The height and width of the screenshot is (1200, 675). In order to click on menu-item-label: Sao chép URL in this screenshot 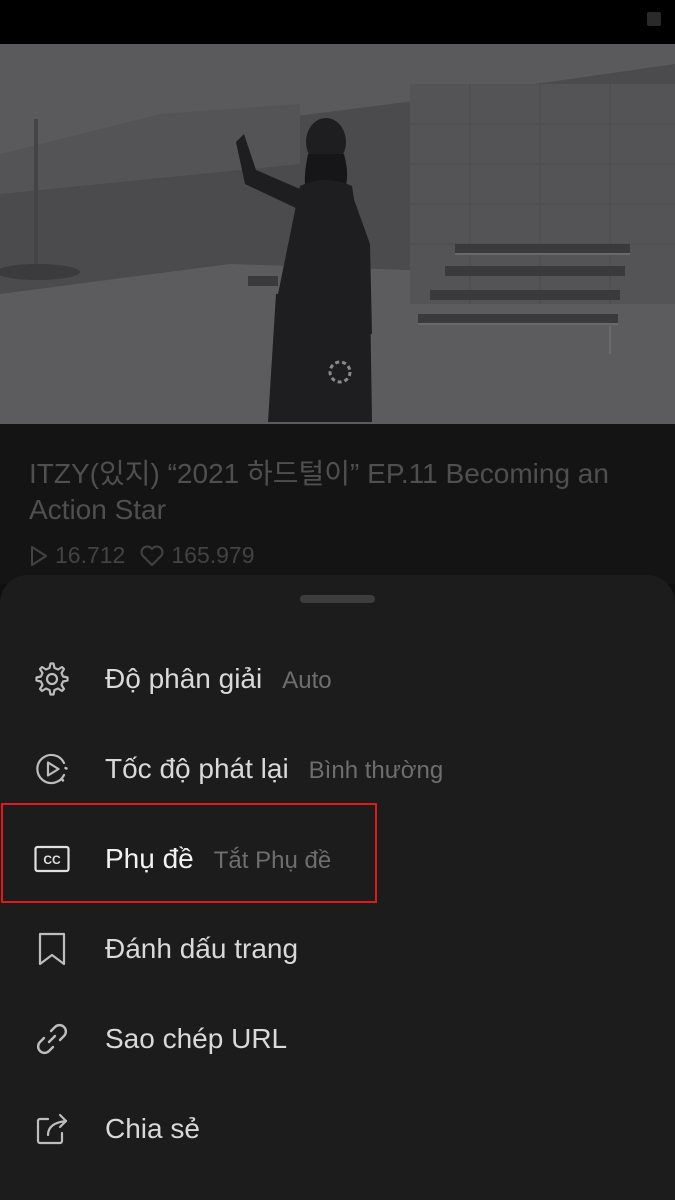, I will do `click(196, 1038)`.